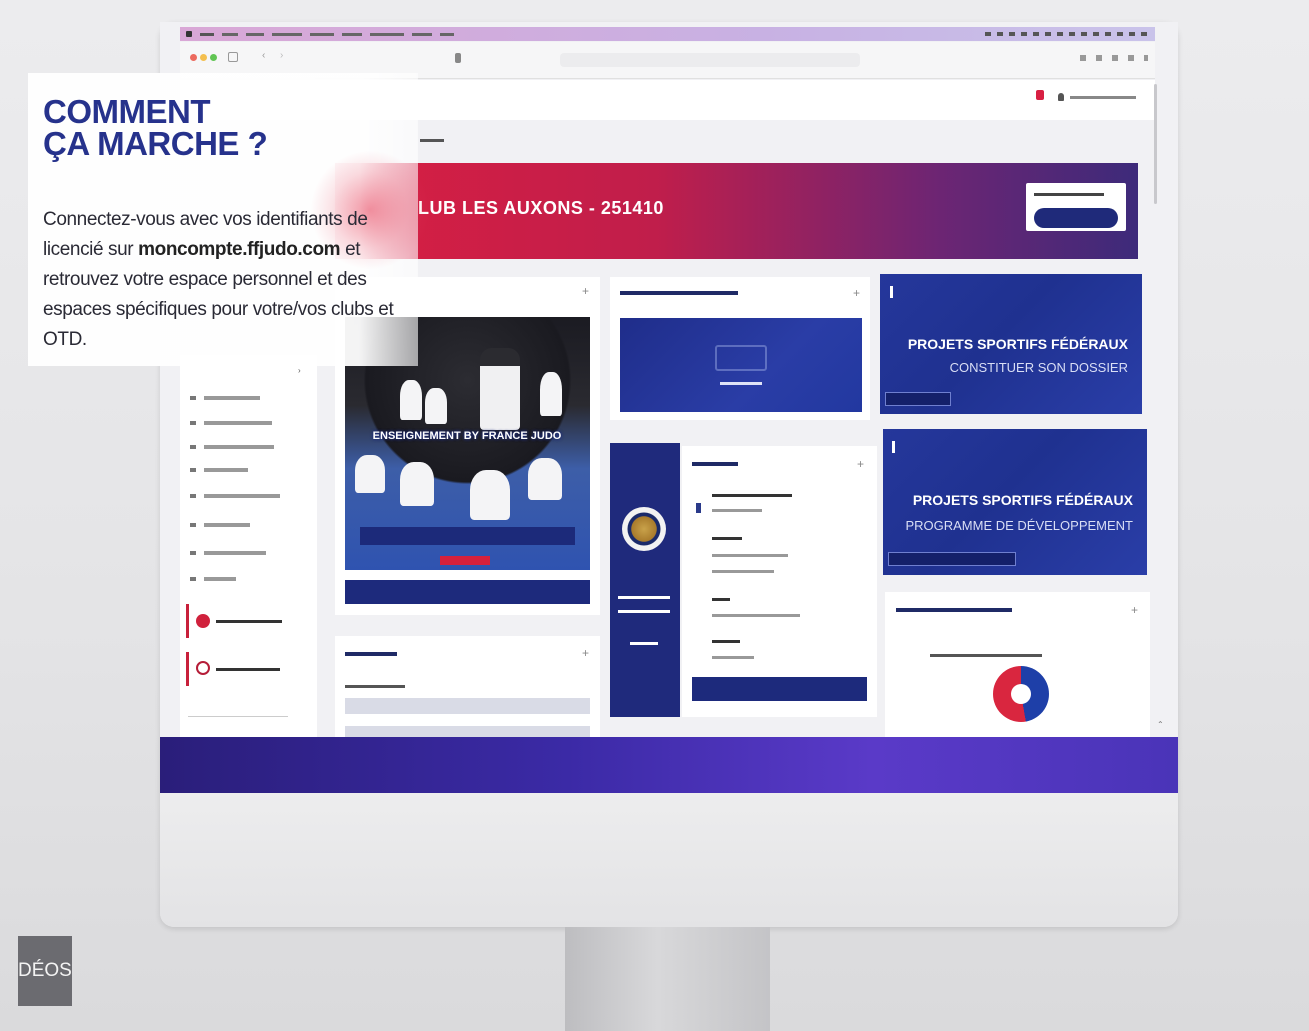 The image size is (1309, 1031). I want to click on forward-arrow-icon: ›, so click(281, 55).